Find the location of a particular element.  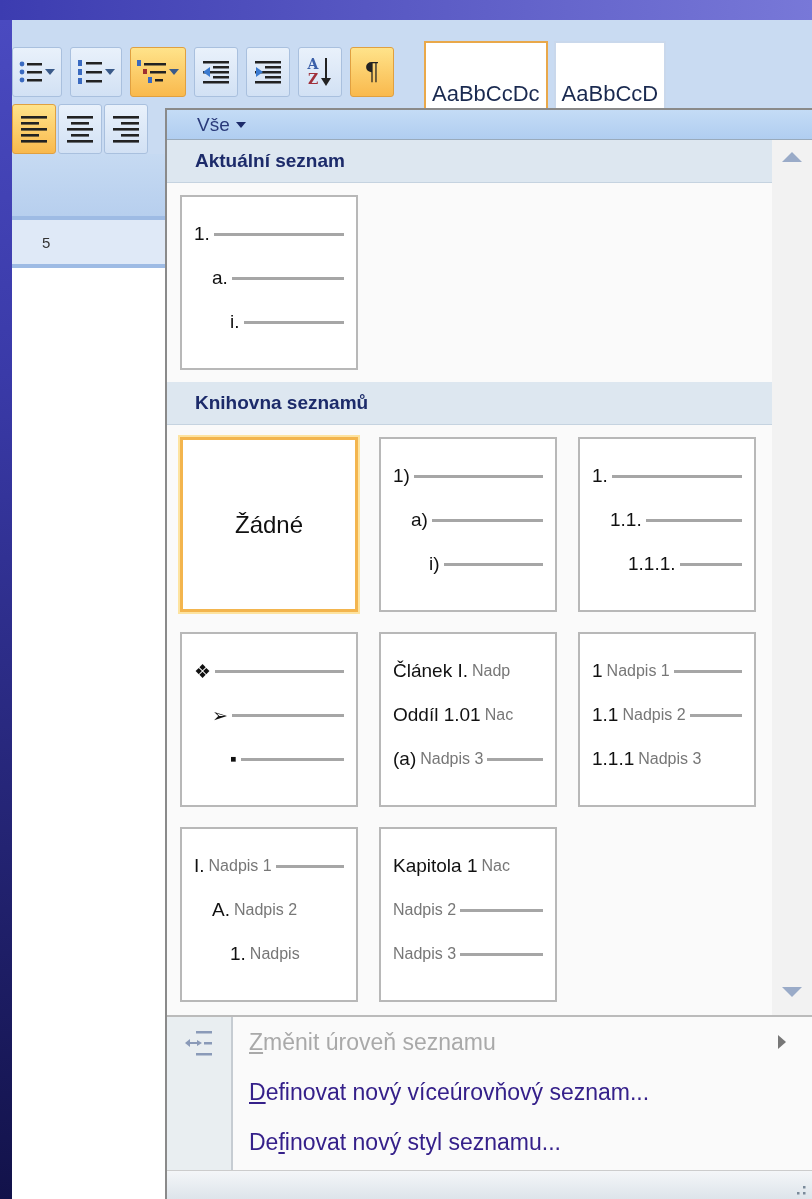

list-style-tile: Článek I. Nadp Oddíl 1.01 Nac (a) Nadpis 3 is located at coordinates (468, 719).